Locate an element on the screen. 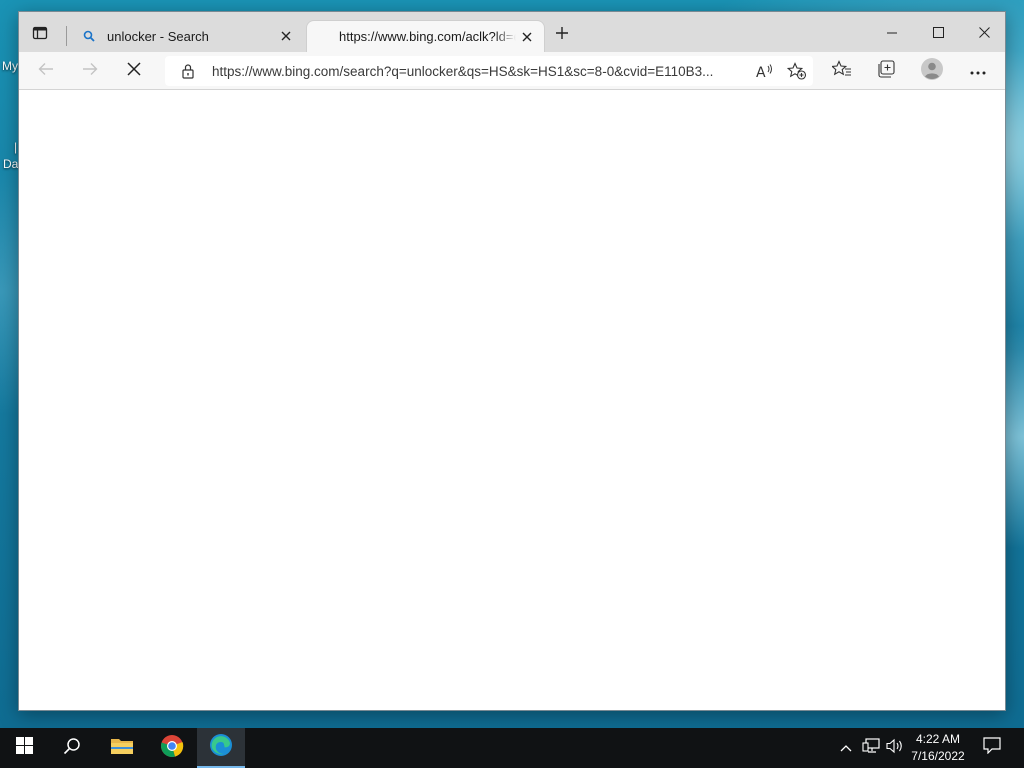 Image resolution: width=1024 pixels, height=768 pixels. loading-icon is located at coordinates (321, 37).